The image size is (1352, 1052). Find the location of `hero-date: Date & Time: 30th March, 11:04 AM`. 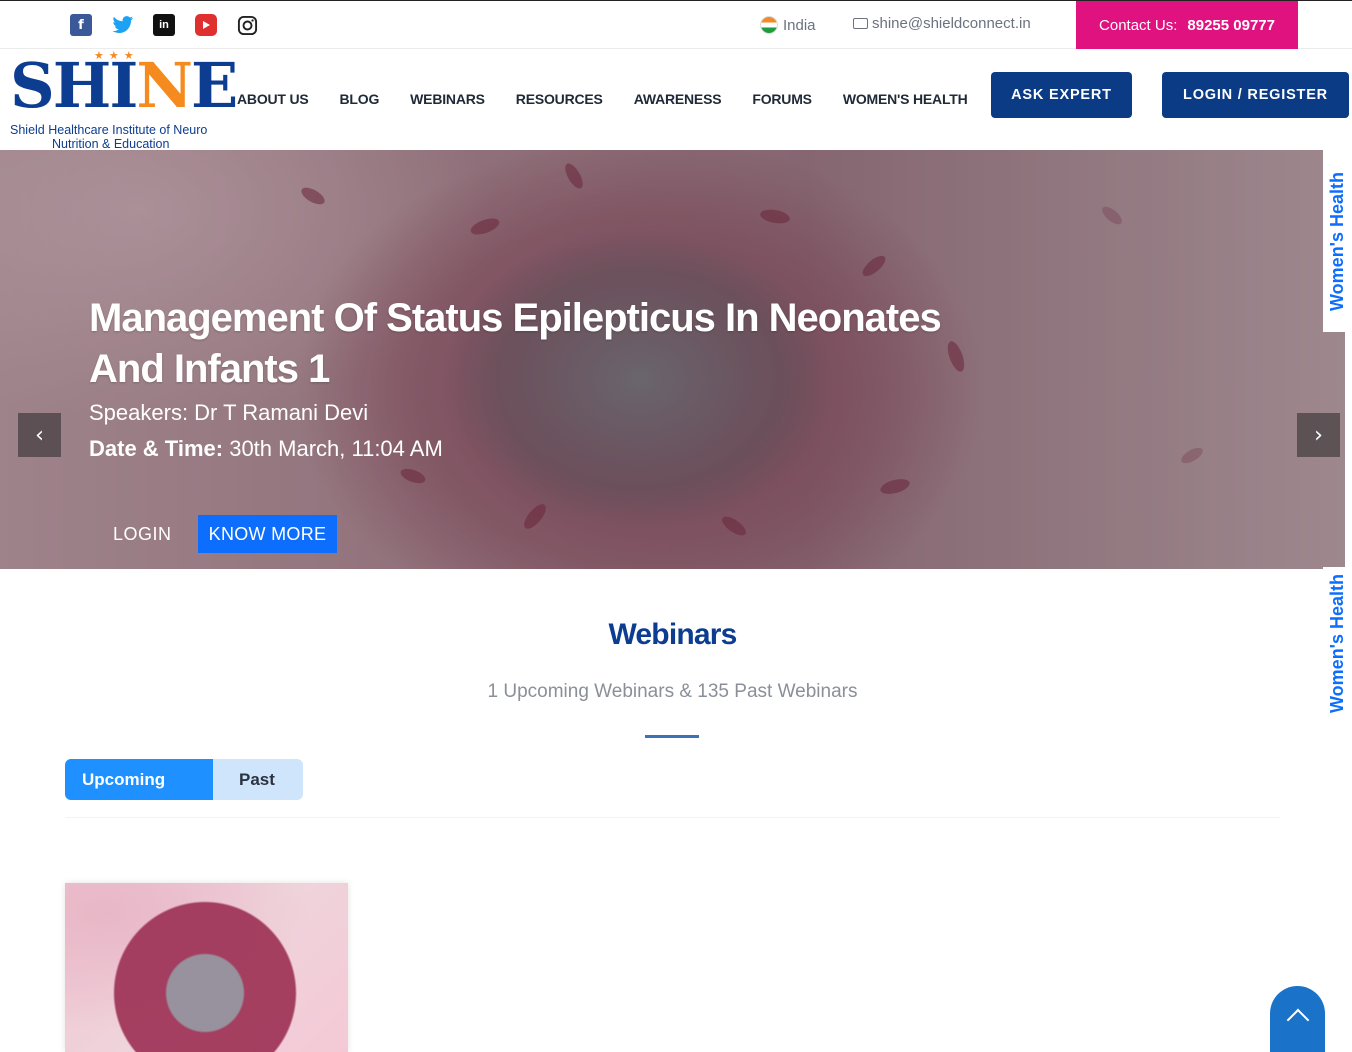

hero-date: Date & Time: 30th March, 11:04 AM is located at coordinates (266, 449).